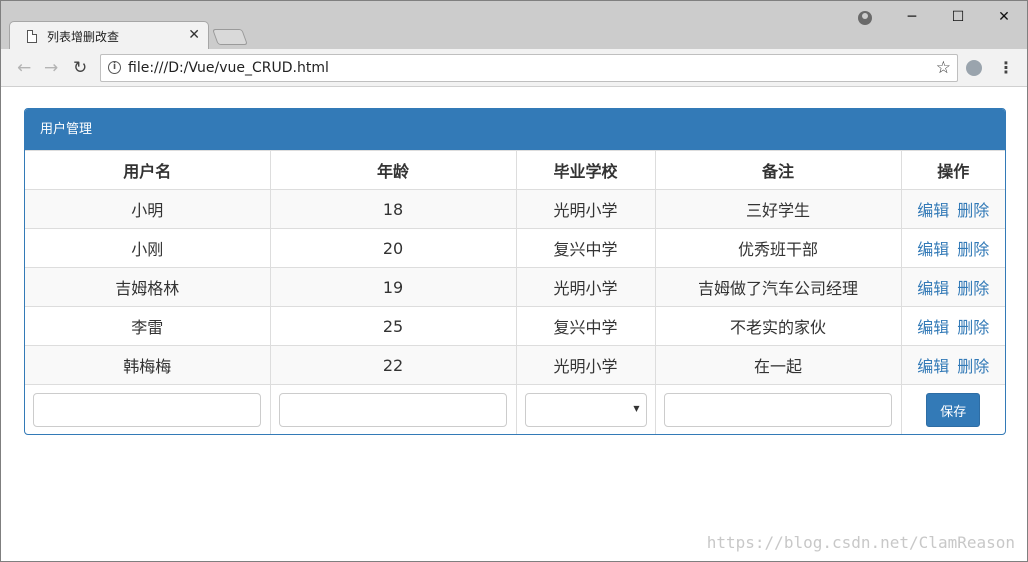 The width and height of the screenshot is (1028, 562). Describe the element at coordinates (393, 209) in the screenshot. I see `cell-age: 18` at that location.